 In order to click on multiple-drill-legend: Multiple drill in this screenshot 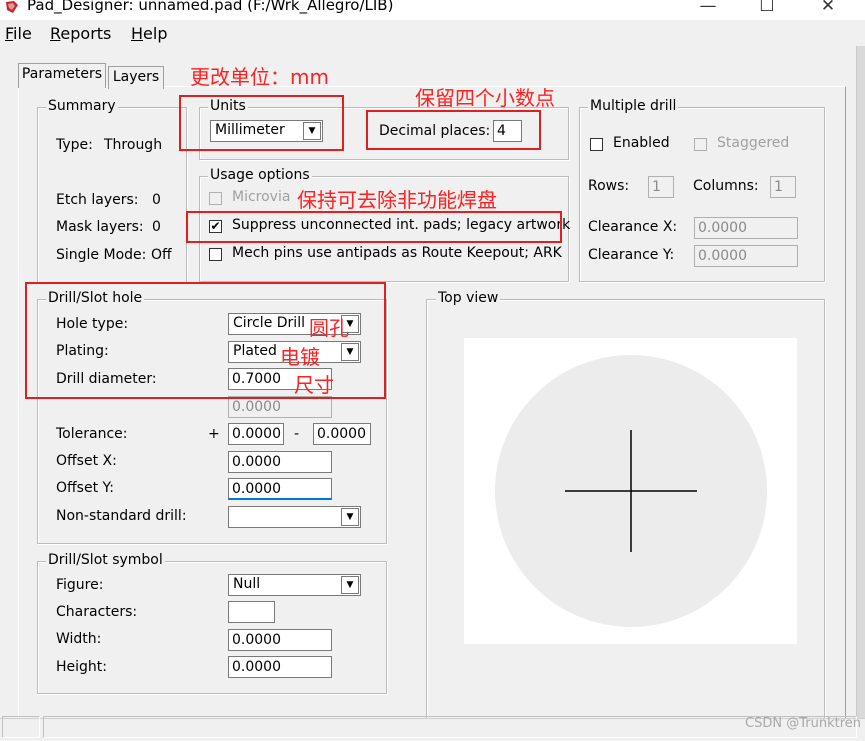, I will do `click(633, 106)`.